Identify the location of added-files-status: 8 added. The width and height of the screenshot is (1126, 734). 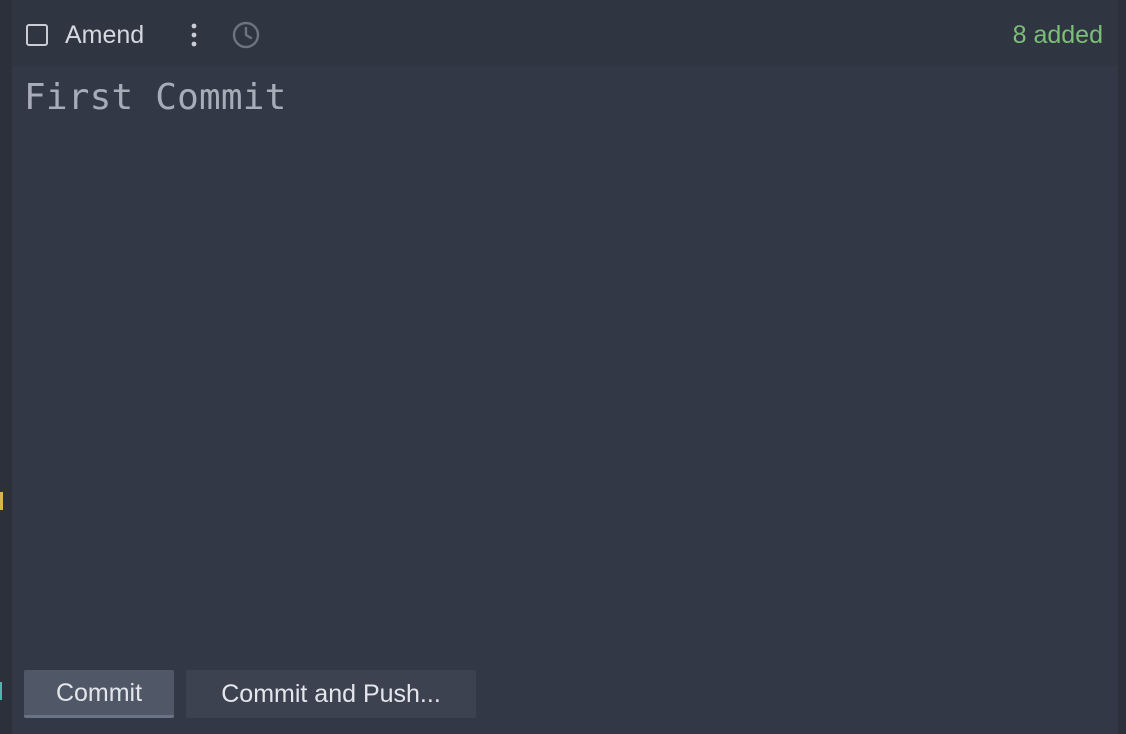
(1057, 35).